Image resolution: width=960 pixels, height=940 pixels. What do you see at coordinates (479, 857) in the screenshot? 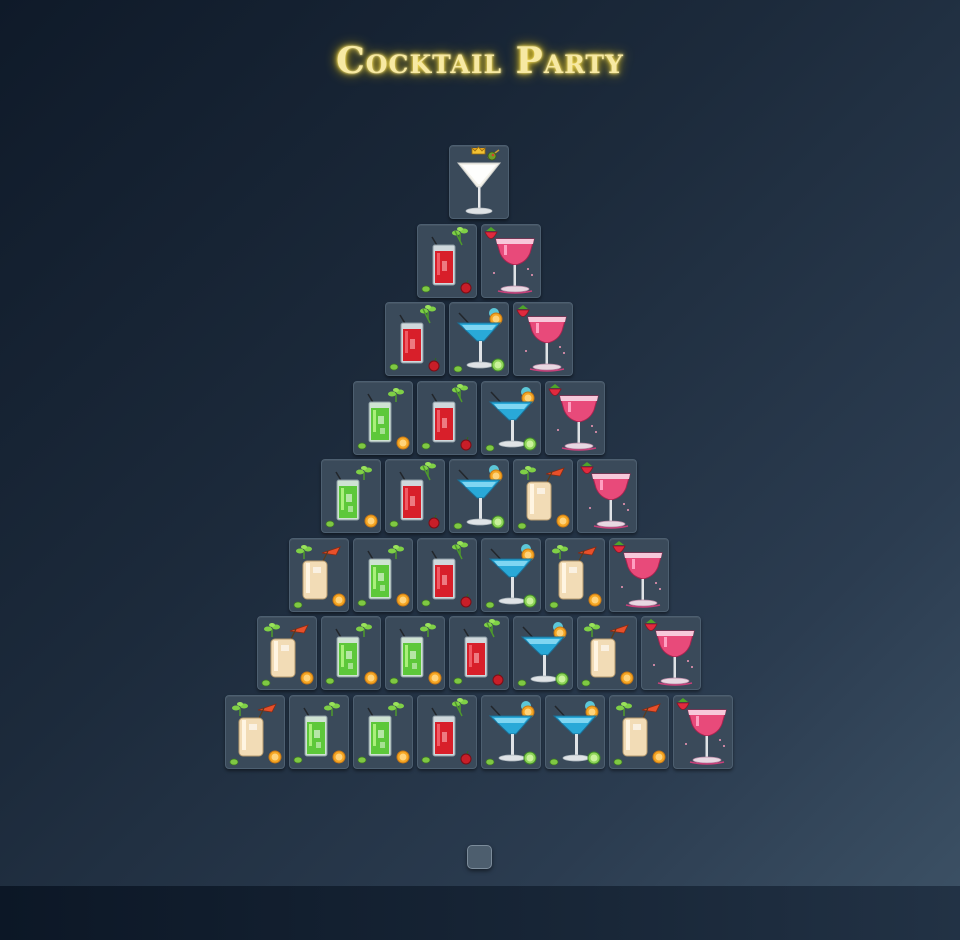
I see `deal-button` at bounding box center [479, 857].